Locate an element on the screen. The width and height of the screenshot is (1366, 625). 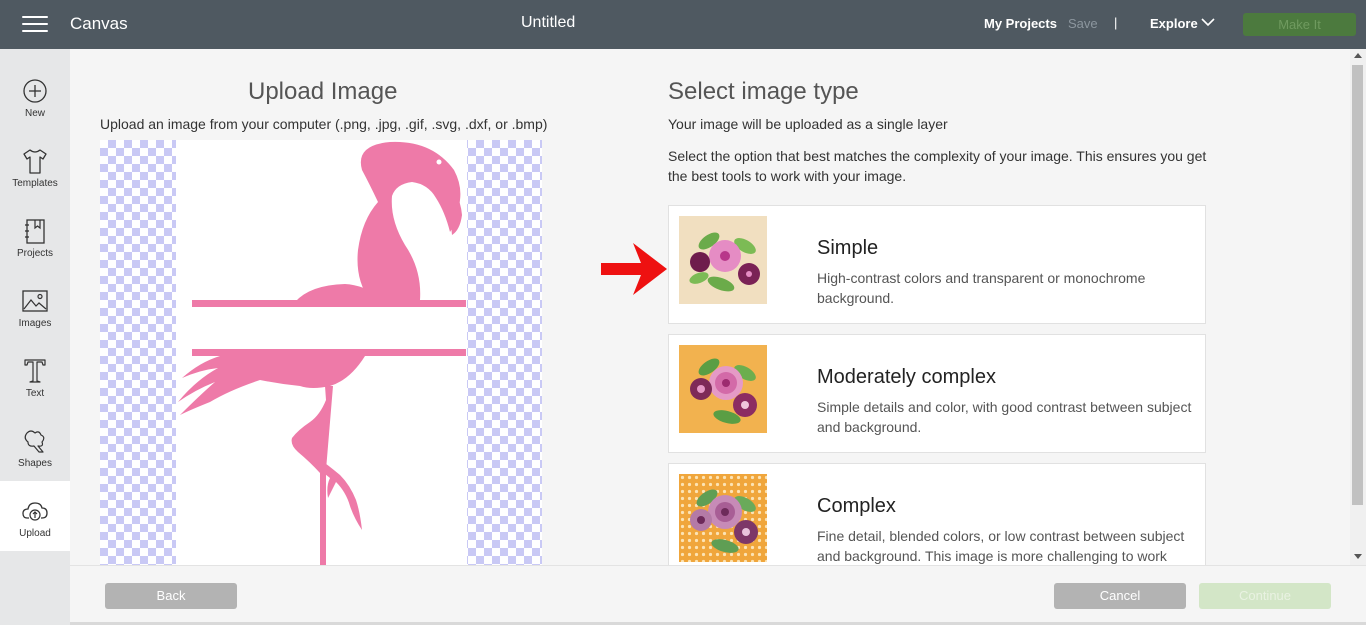
sidebar-item-text: Text is located at coordinates (35, 376).